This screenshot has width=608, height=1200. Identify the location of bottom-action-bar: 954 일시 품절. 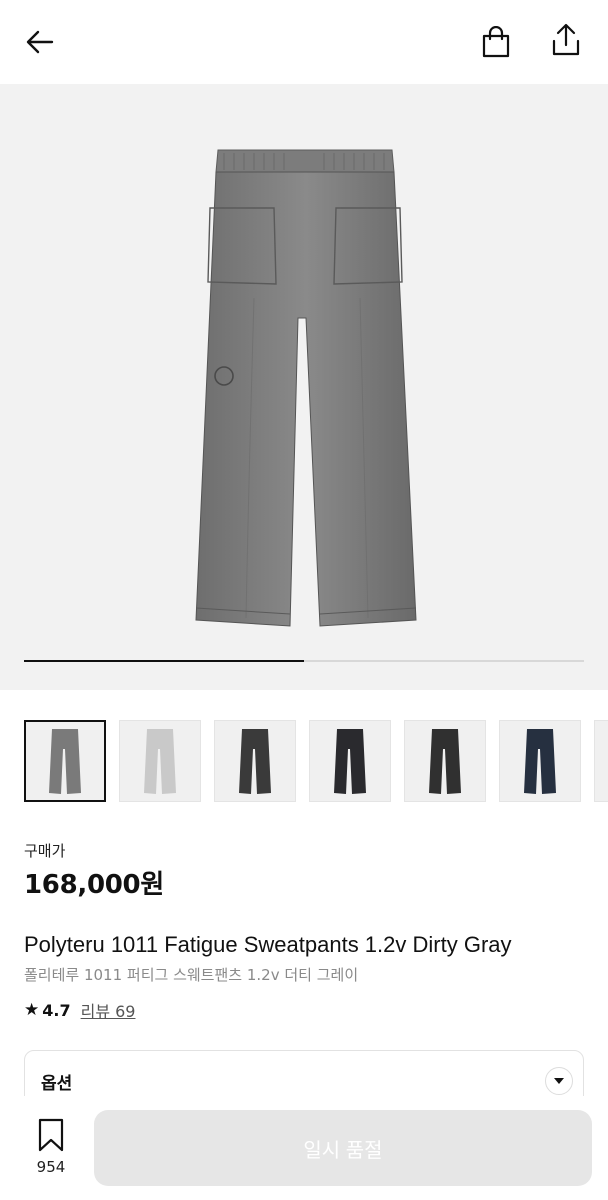
(304, 1148).